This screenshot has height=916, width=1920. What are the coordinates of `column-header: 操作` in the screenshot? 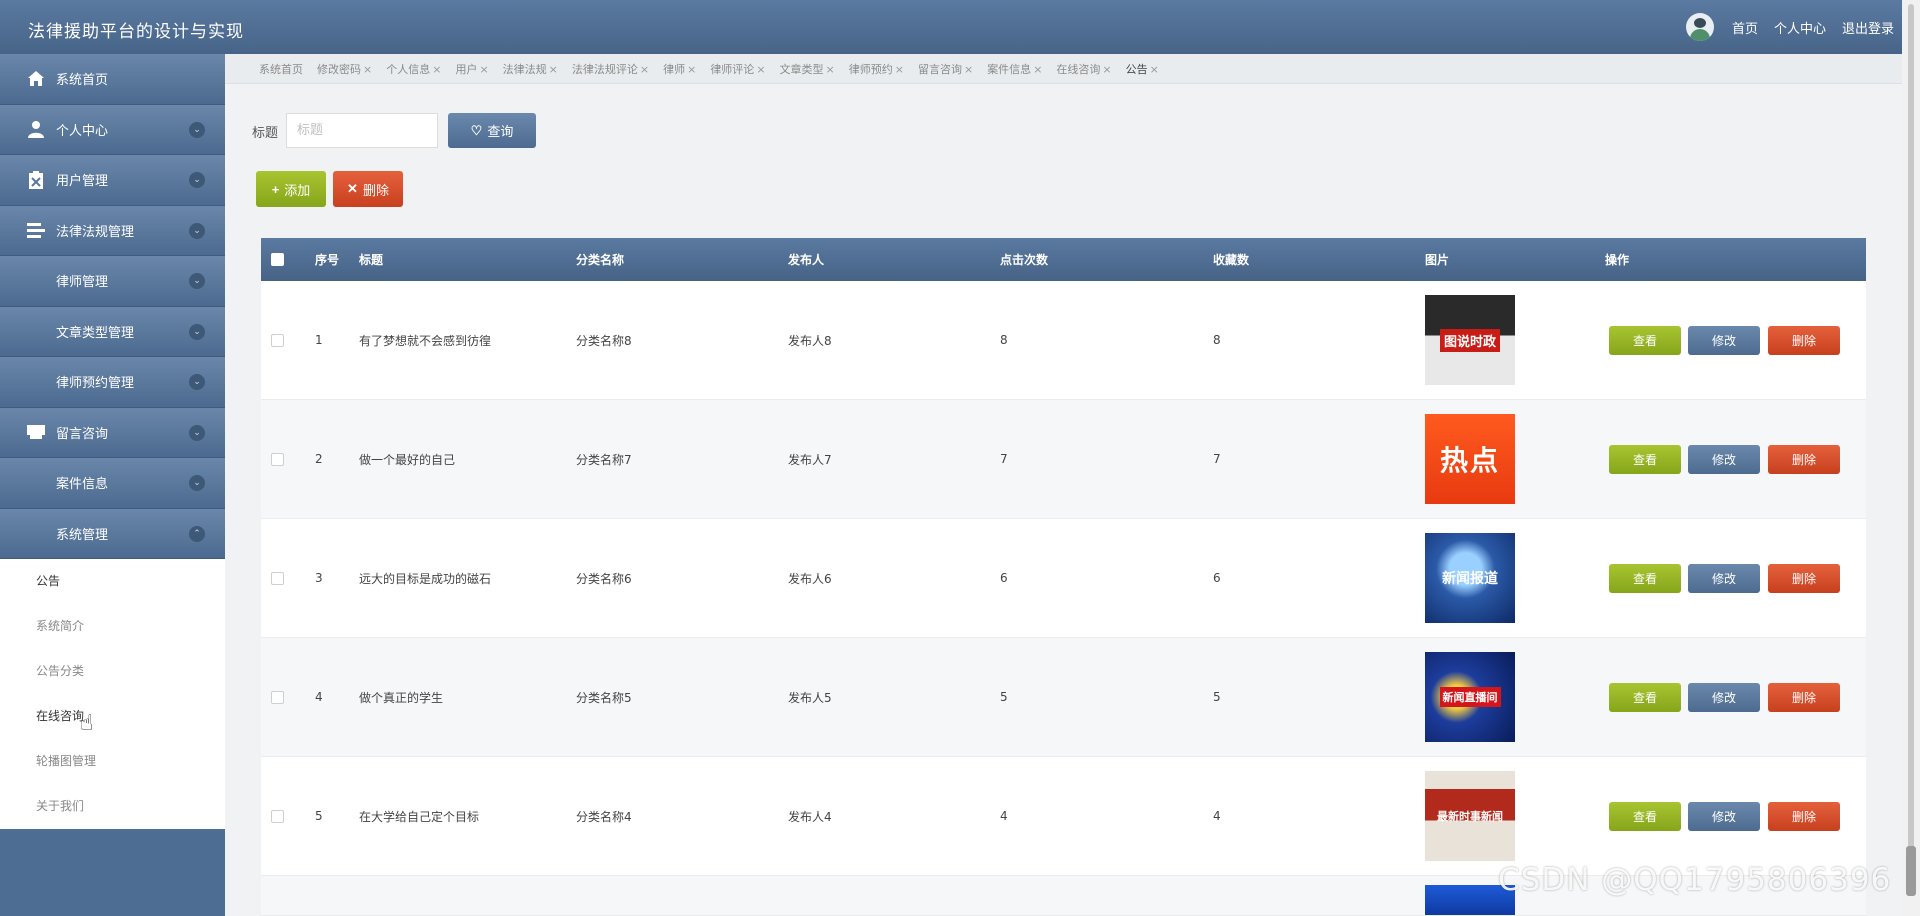 It's located at (1617, 260).